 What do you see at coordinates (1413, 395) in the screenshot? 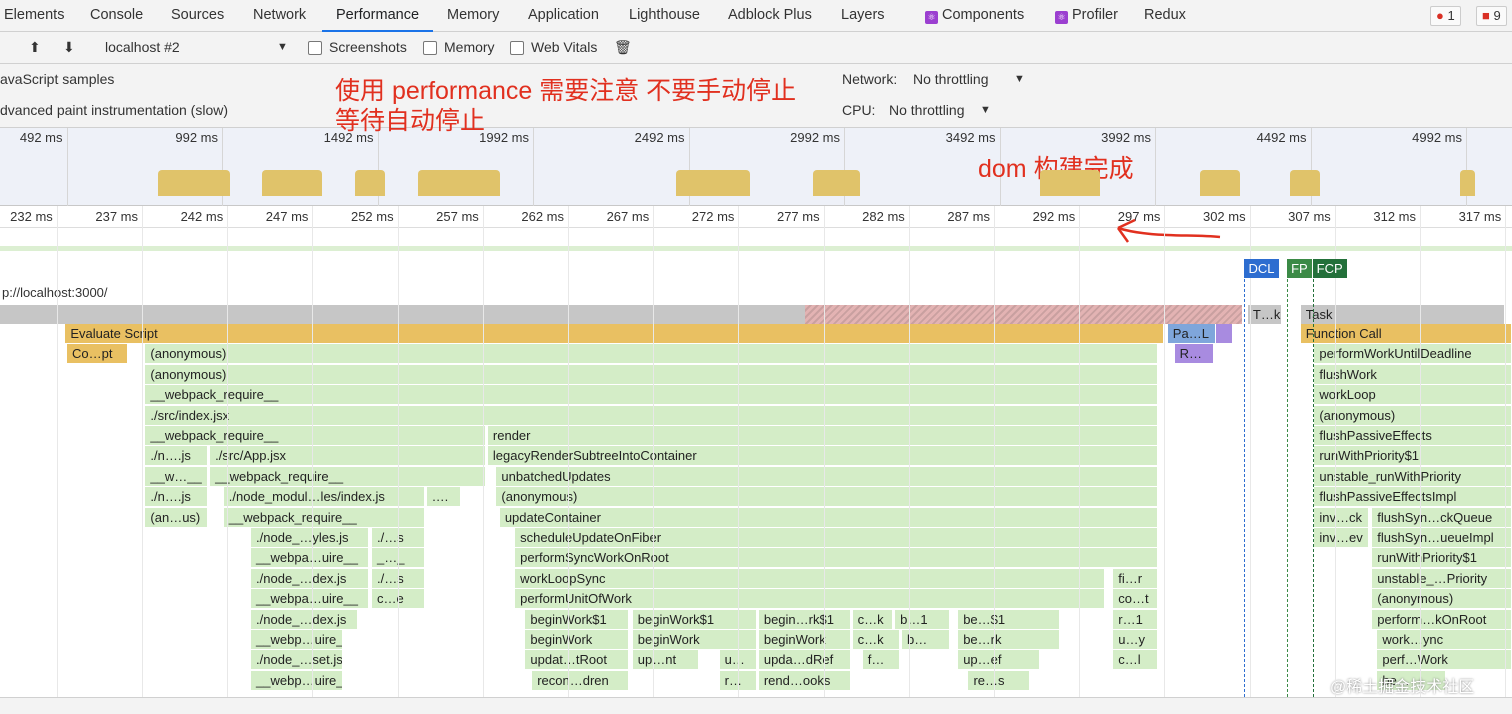
I see `flame-entry: workLoop` at bounding box center [1413, 395].